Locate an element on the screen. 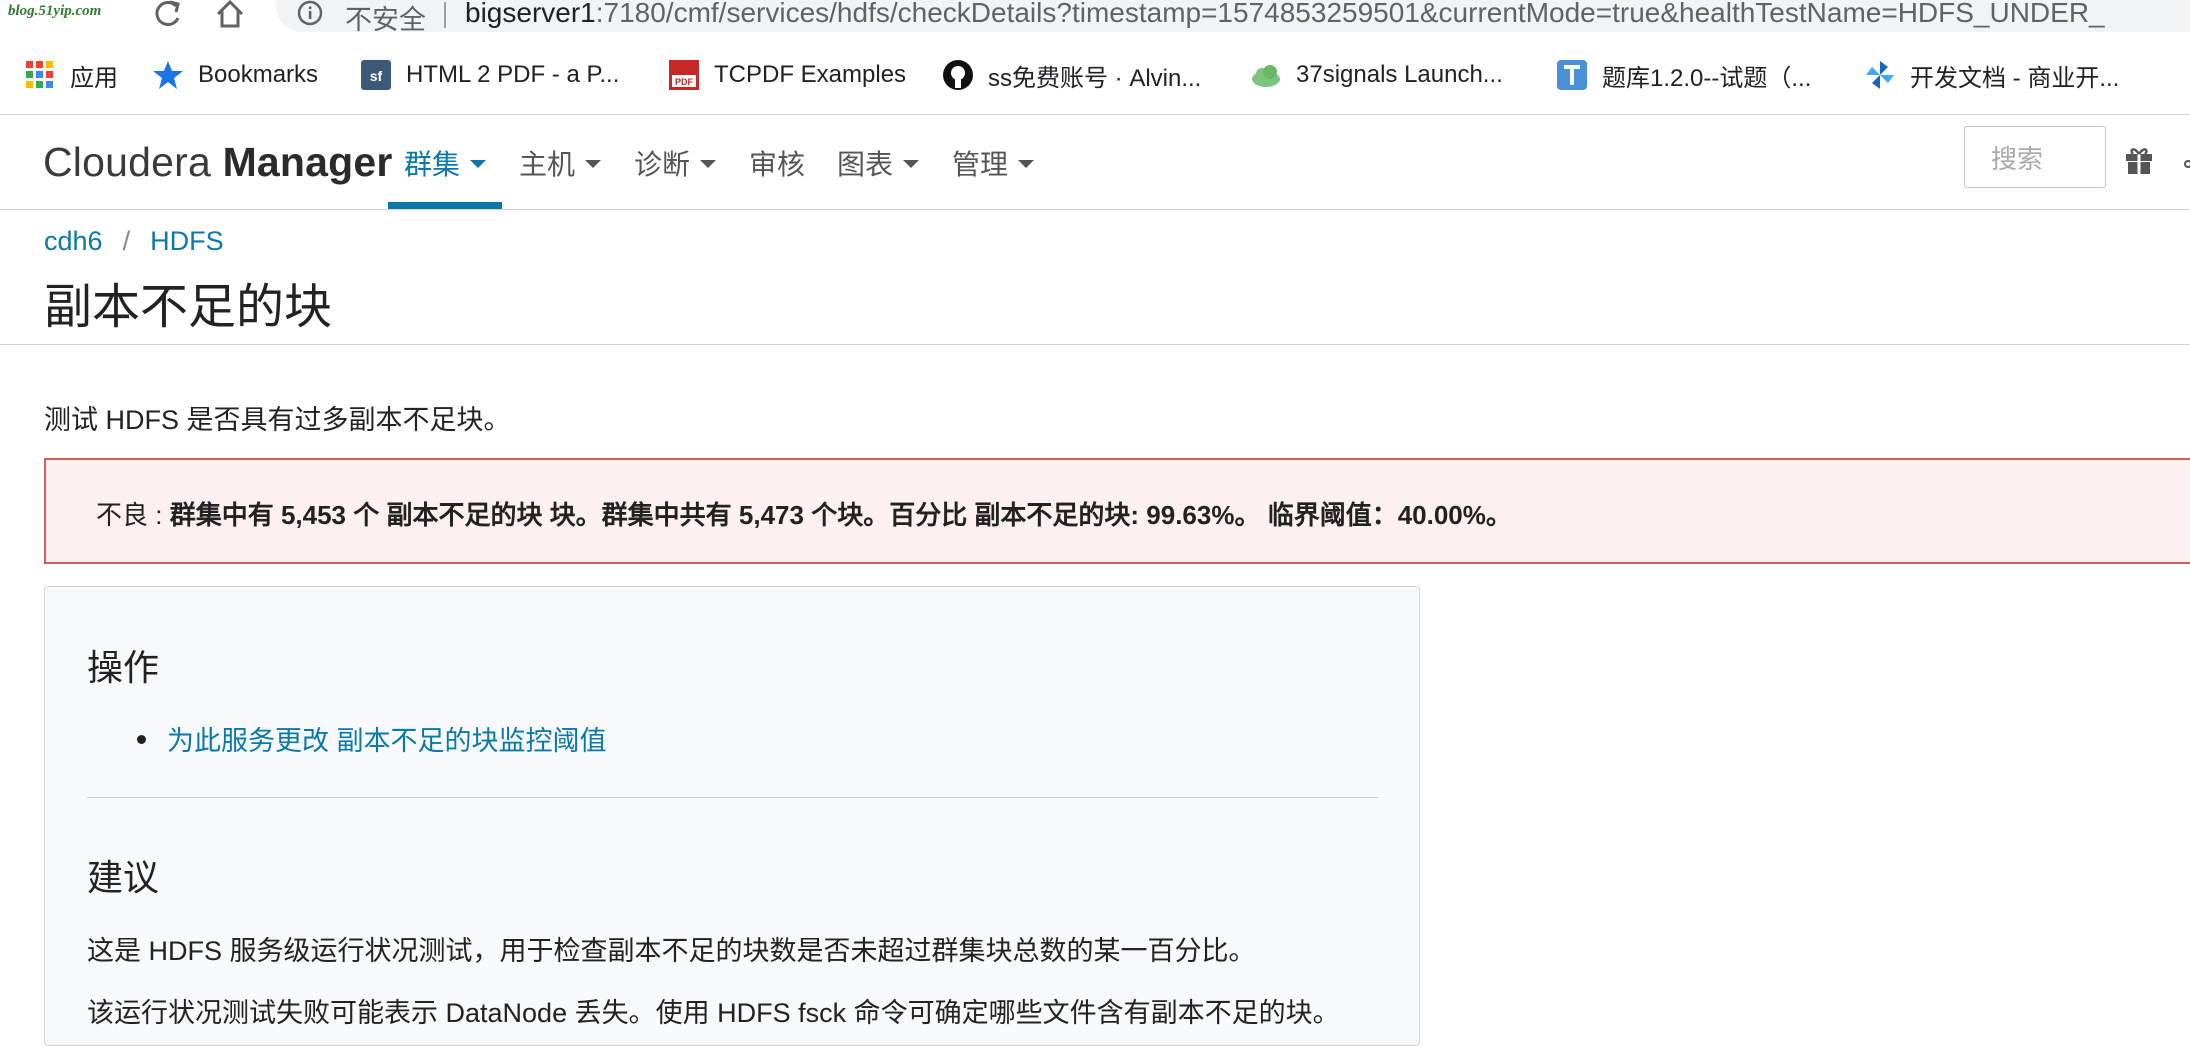 The width and height of the screenshot is (2190, 1046). bookmark-bookmarks: Bookmarks is located at coordinates (235, 75).